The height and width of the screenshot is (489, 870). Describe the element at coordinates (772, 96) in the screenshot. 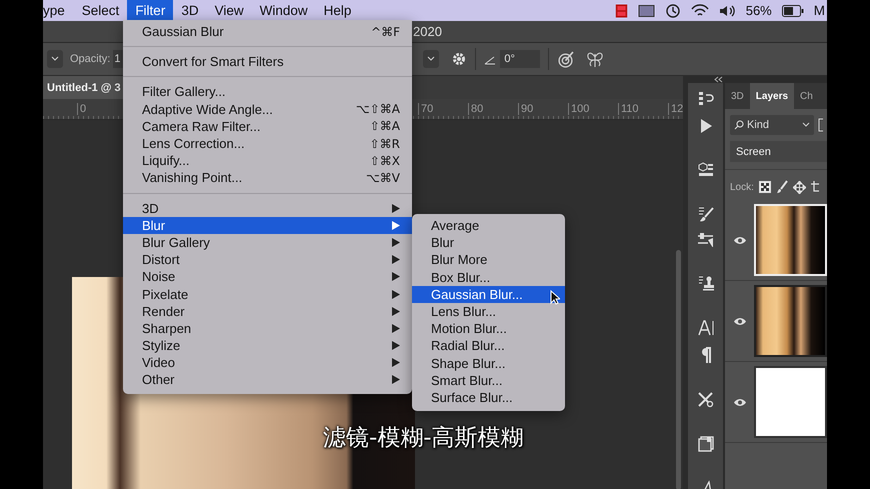

I see `panel-tab: Layers` at that location.